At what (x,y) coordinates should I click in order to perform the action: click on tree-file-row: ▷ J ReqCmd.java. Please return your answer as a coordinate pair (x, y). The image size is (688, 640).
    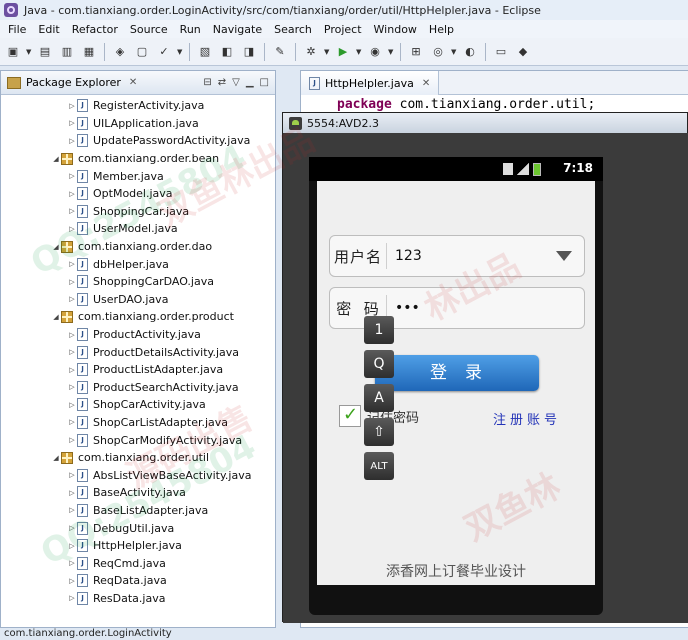
    Looking at the image, I should click on (138, 563).